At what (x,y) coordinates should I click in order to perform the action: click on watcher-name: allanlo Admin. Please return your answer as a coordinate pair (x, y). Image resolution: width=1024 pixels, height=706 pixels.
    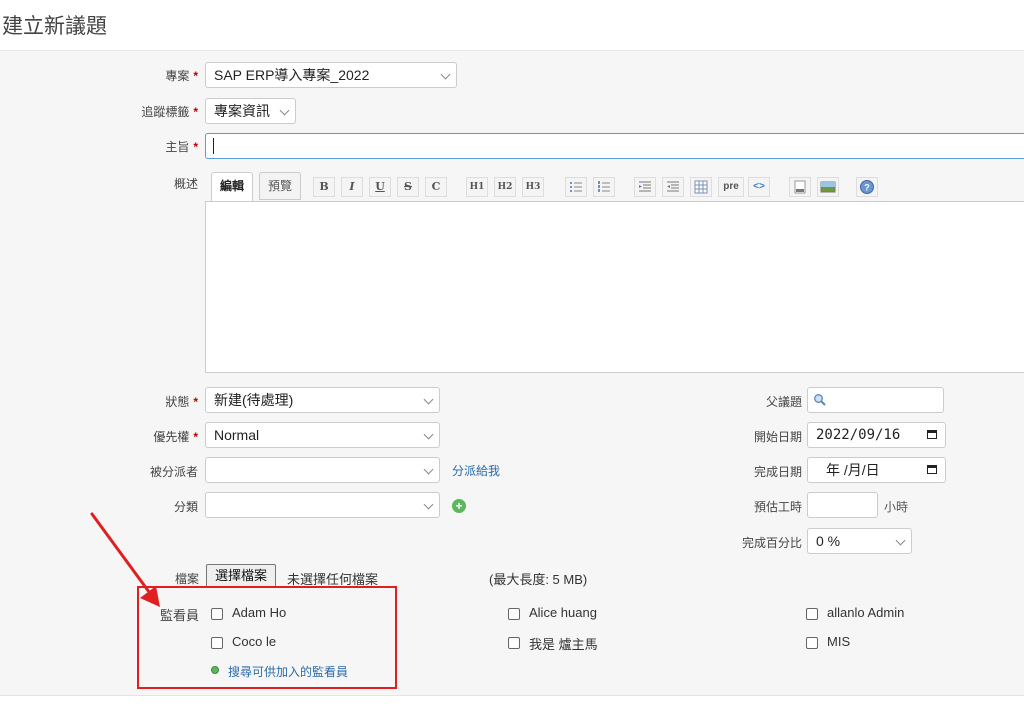
    Looking at the image, I should click on (866, 612).